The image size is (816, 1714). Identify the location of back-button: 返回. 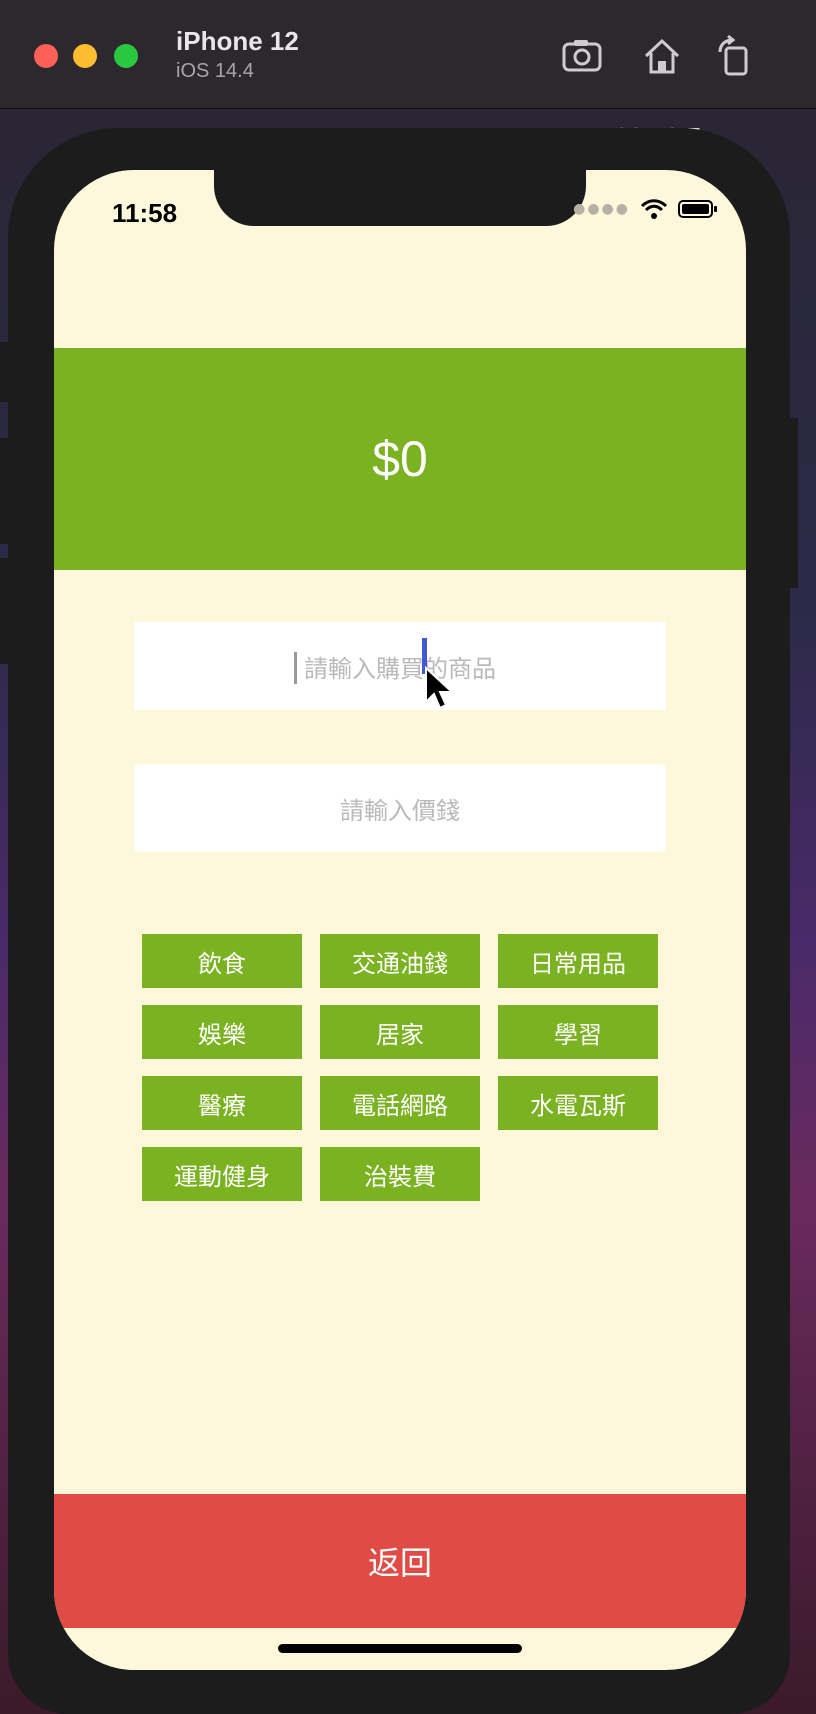
(400, 1561).